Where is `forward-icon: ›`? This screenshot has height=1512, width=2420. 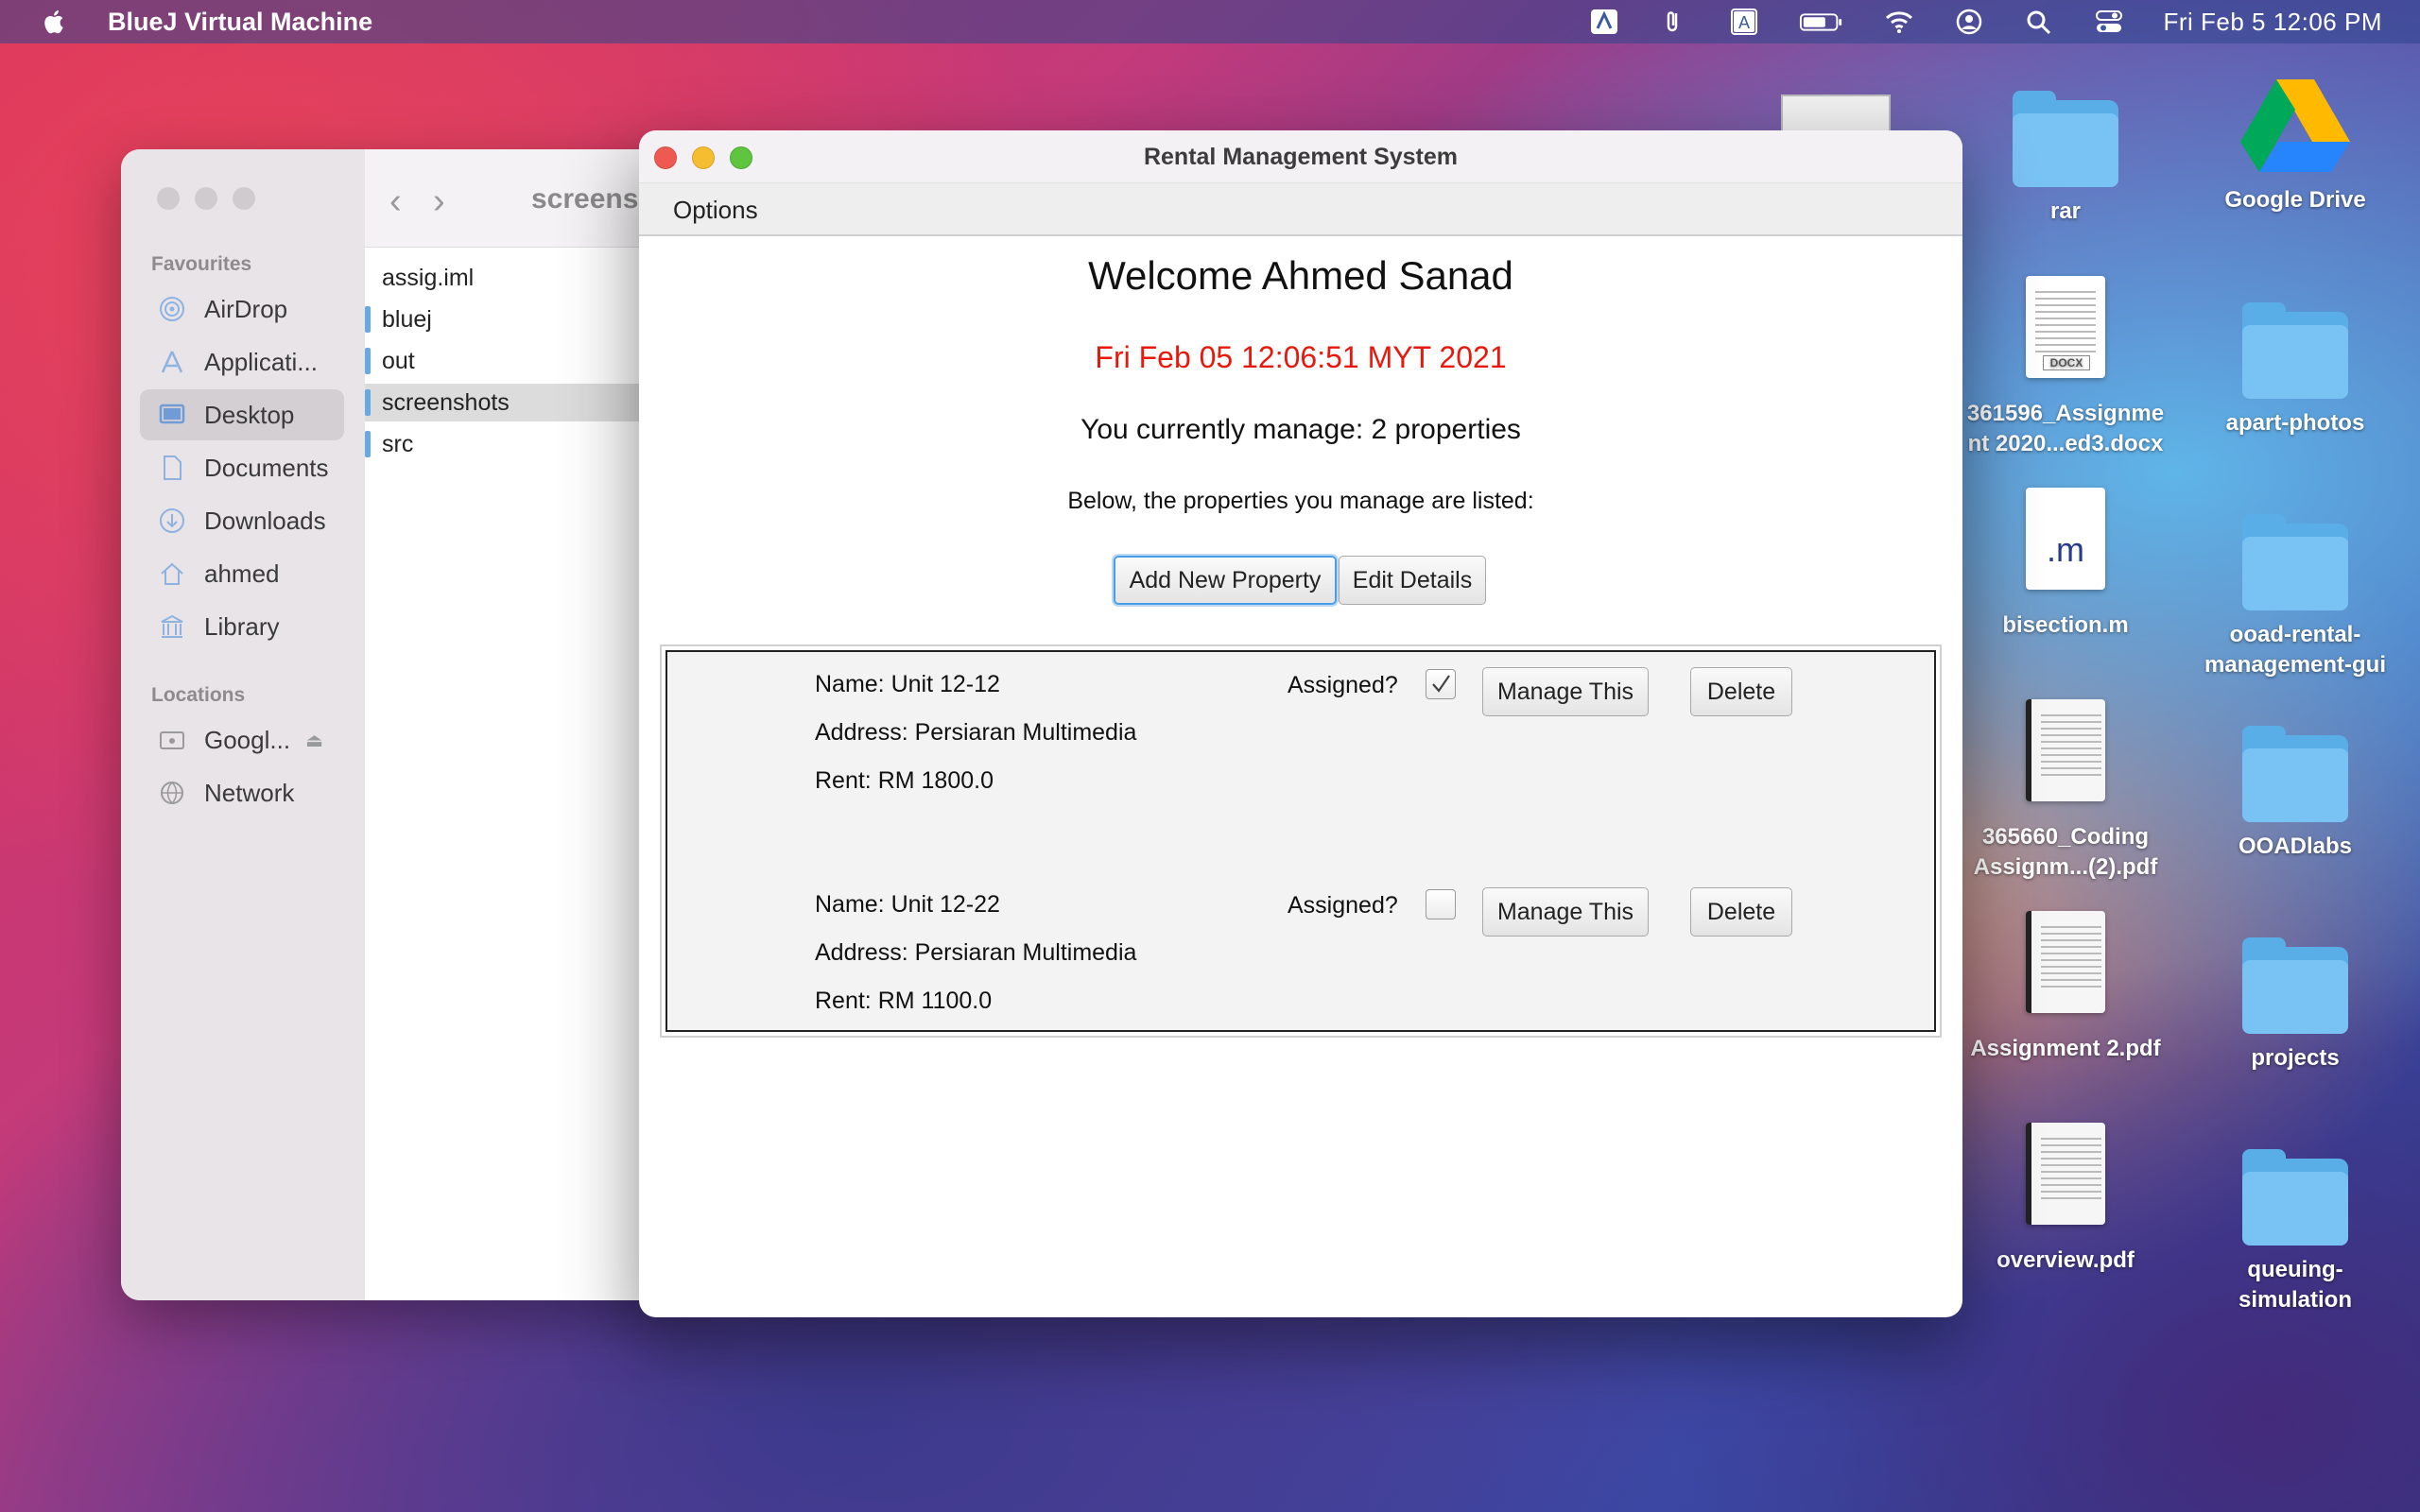
forward-icon: › is located at coordinates (439, 201).